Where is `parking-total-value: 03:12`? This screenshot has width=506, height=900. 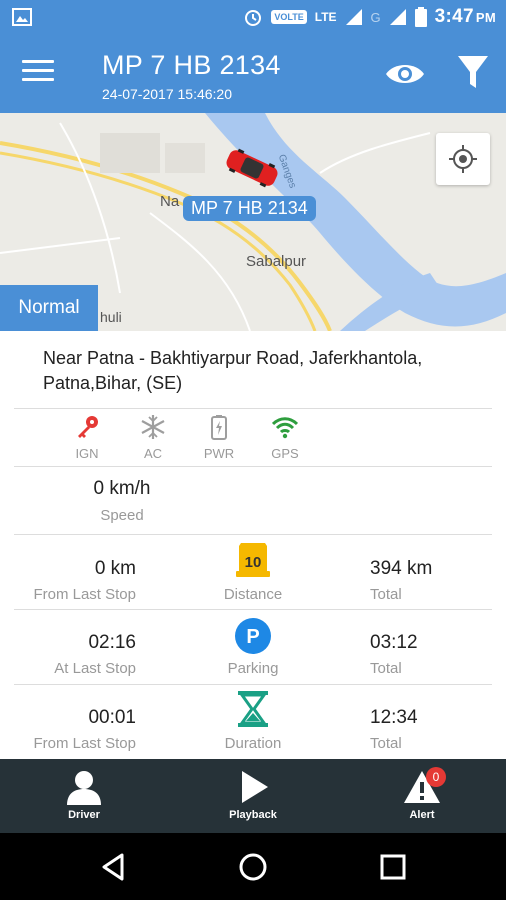 parking-total-value: 03:12 is located at coordinates (394, 642).